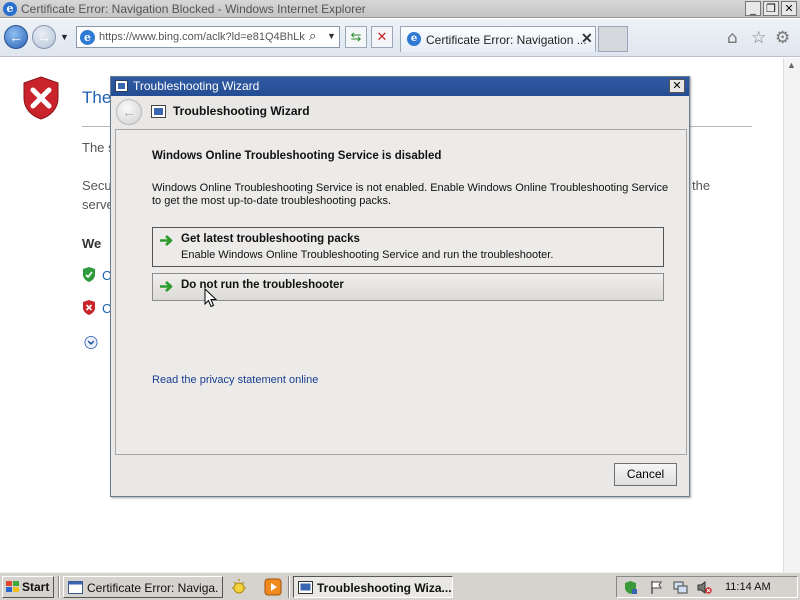  What do you see at coordinates (270, 239) in the screenshot?
I see `option1-title: Get latest troubleshooting packs` at bounding box center [270, 239].